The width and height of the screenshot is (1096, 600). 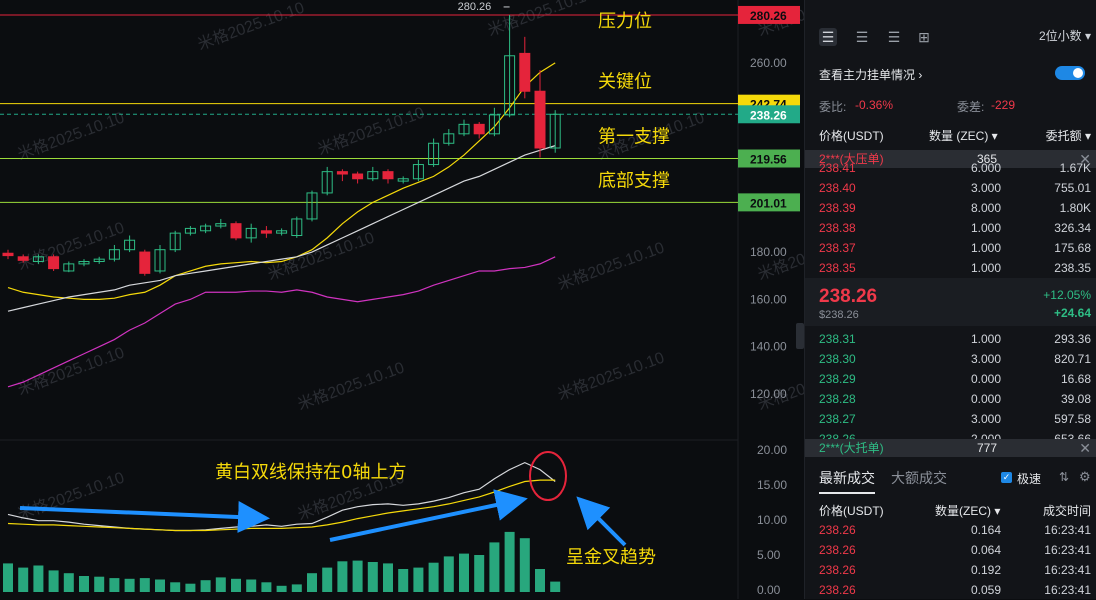 What do you see at coordinates (950, 208) in the screenshot?
I see `ask-row: 238.39 8.000 1.80K` at bounding box center [950, 208].